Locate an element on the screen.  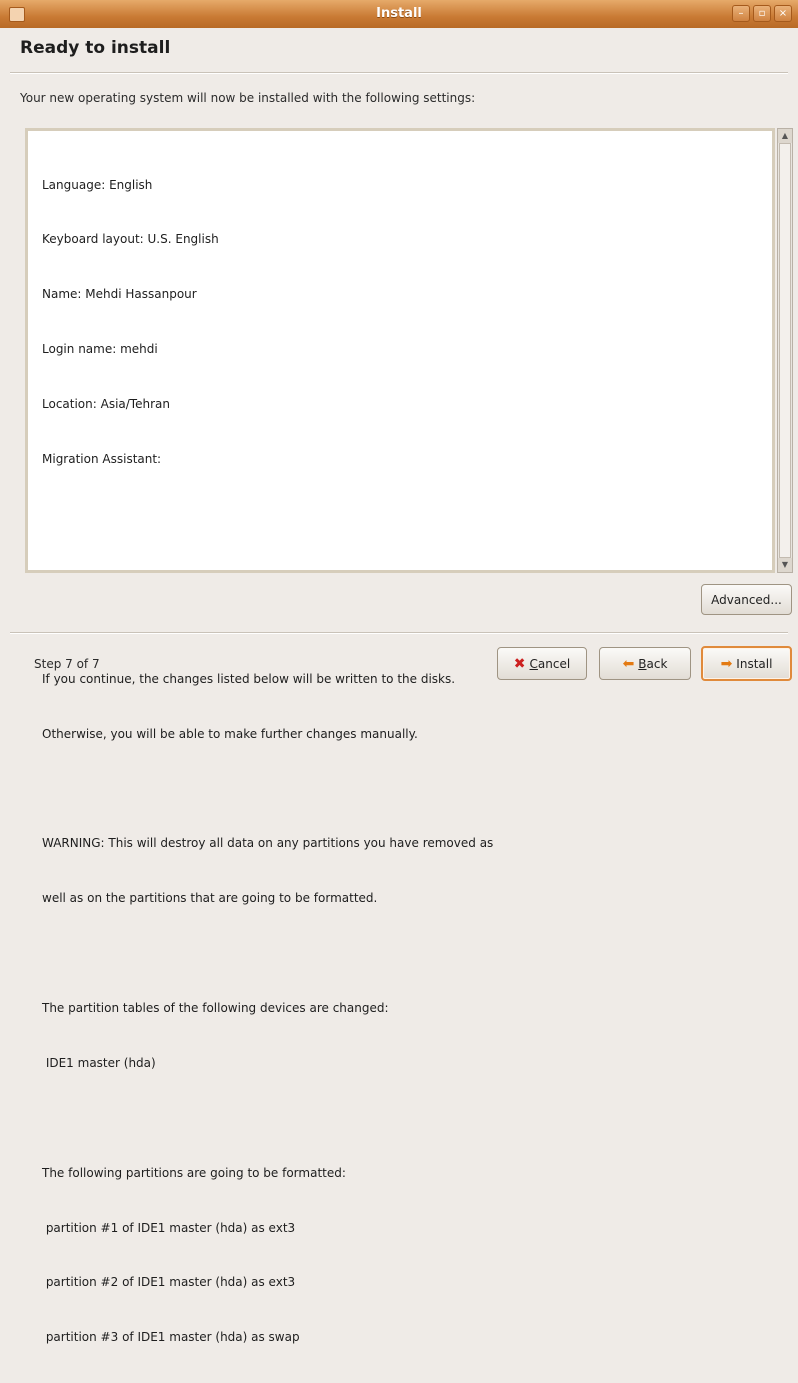
step-indicator: Step 7 of 7 is located at coordinates (67, 664).